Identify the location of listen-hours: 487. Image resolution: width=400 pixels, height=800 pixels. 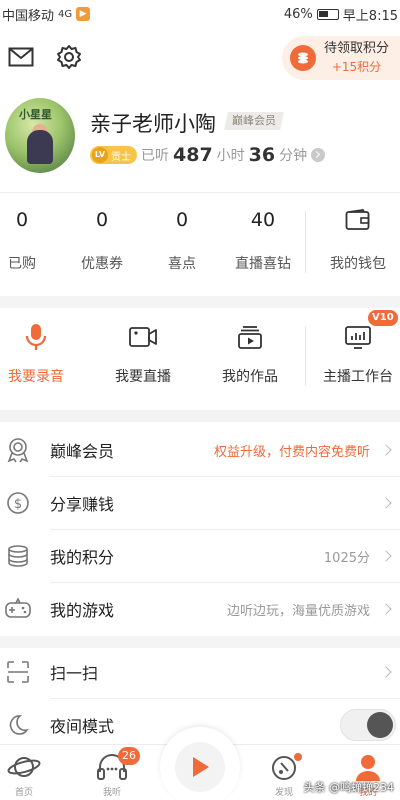
(193, 155).